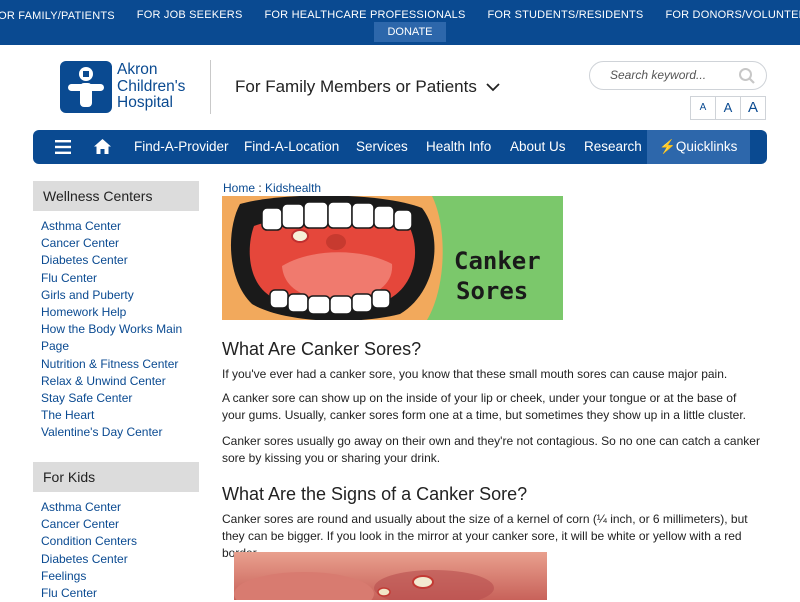 This screenshot has height=602, width=800. Describe the element at coordinates (732, 15) in the screenshot. I see `audience-link-donors: For Donors/Volunteers` at that location.